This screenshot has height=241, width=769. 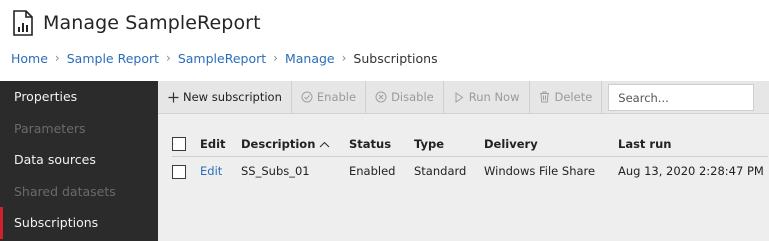 I want to click on delete-button: Delete, so click(x=566, y=97).